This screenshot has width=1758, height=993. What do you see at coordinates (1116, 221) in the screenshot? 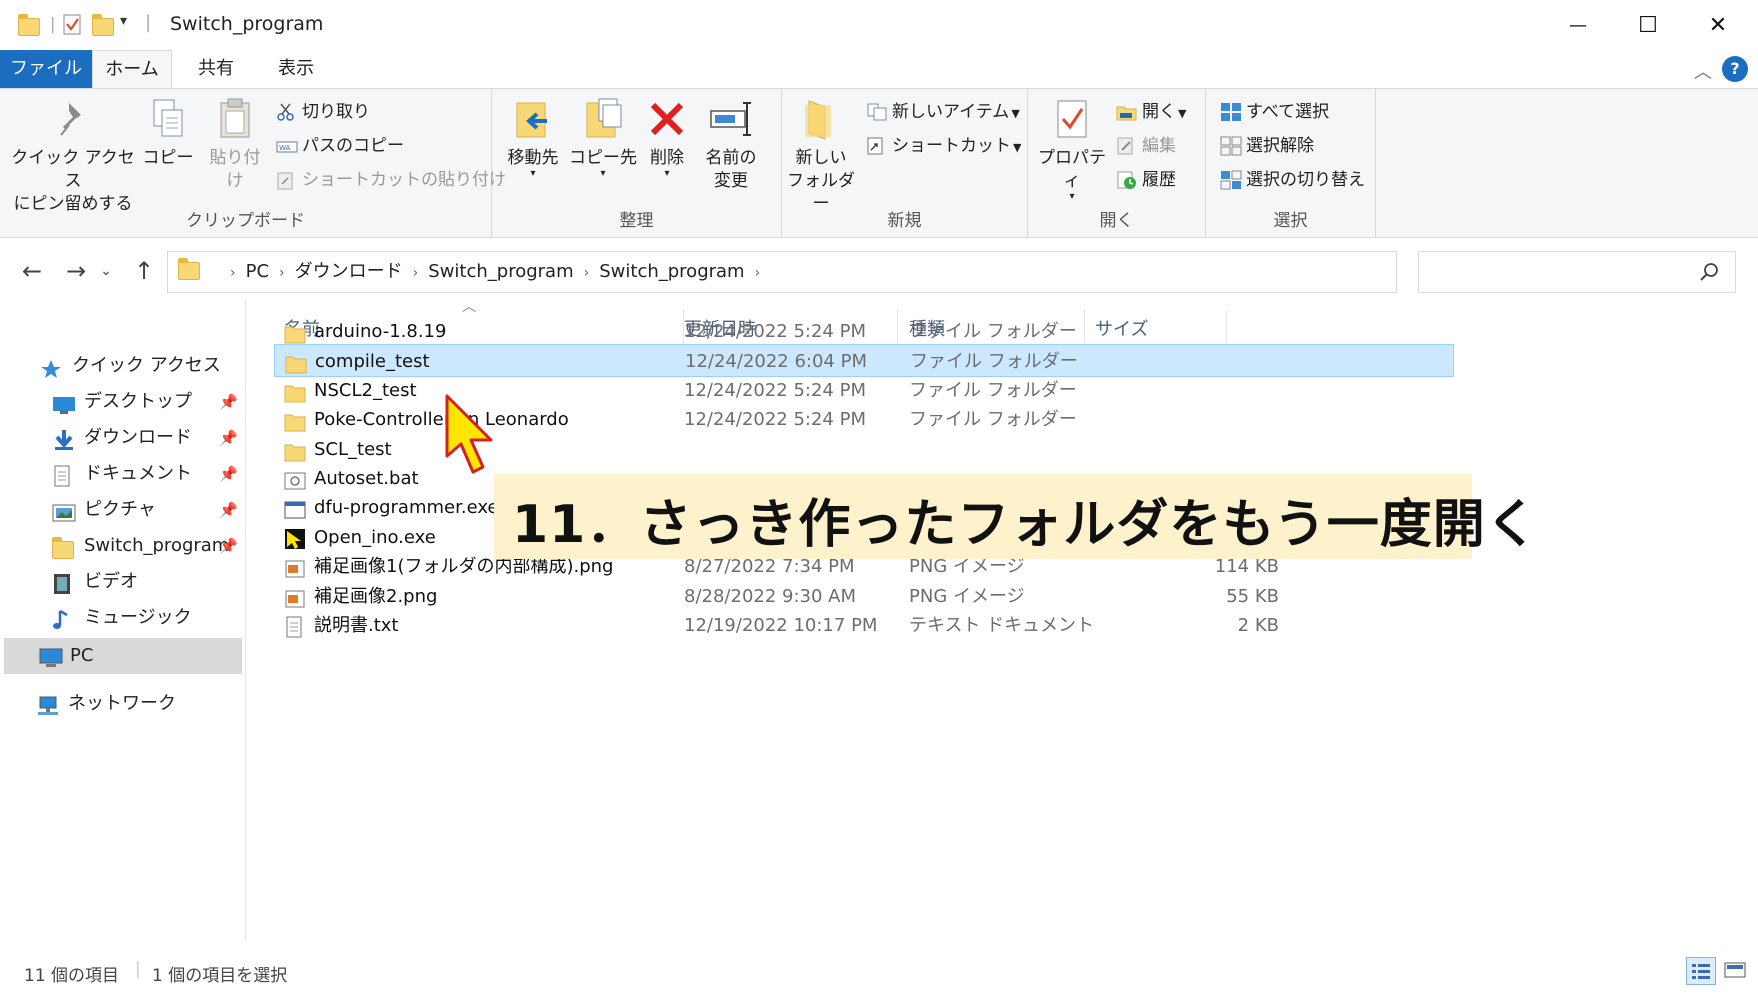
I see `open-group-label: 開く` at bounding box center [1116, 221].